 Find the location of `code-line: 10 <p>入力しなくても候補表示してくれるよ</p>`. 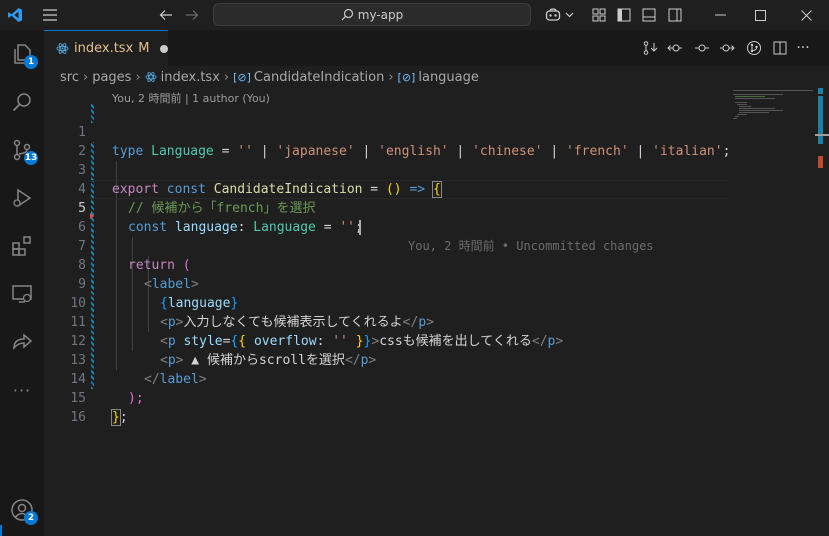

code-line: 10 <p>入力しなくても候補表示してくれるよ</p> is located at coordinates (386, 302).